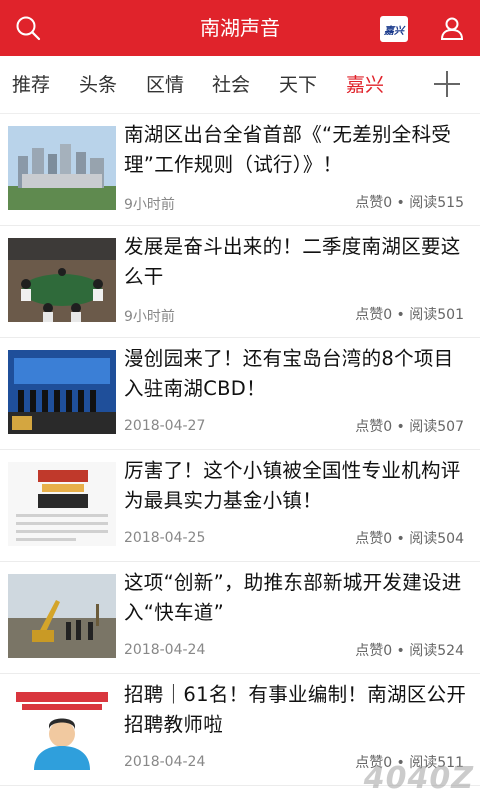 The height and width of the screenshot is (800, 480). I want to click on article-title: 漫创园来了！还有宝岛台湾的8个项目入驻南湖CBD！, so click(289, 373).